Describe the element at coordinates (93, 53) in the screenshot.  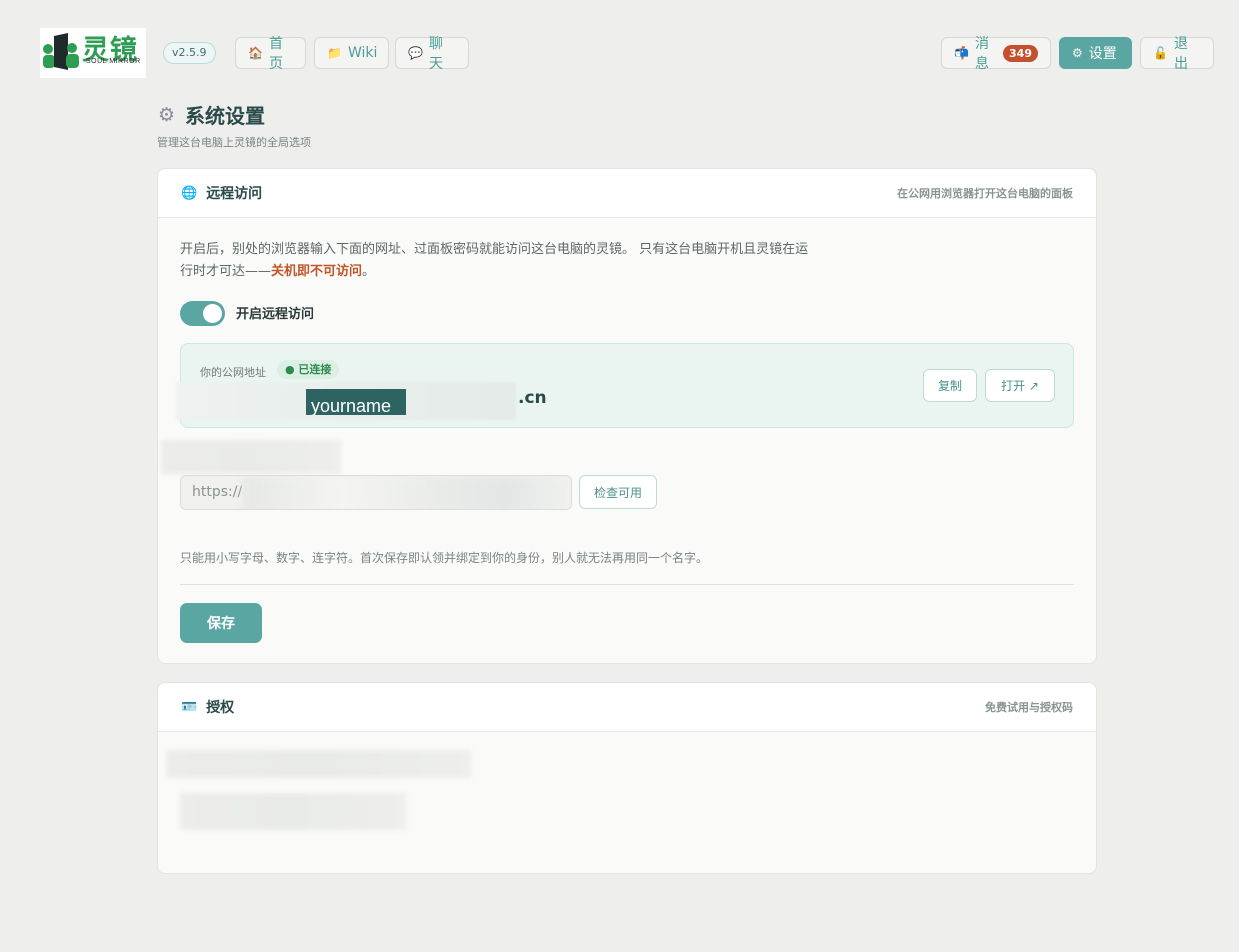
I see `app-logo: 灵镜 SOUL MIRROR` at that location.